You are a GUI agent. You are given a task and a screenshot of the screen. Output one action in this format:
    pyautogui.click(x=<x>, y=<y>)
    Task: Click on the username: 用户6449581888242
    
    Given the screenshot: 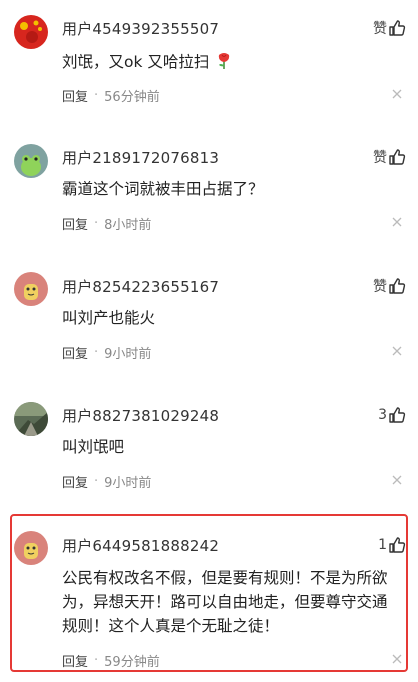 What is the action you would take?
    pyautogui.click(x=140, y=545)
    